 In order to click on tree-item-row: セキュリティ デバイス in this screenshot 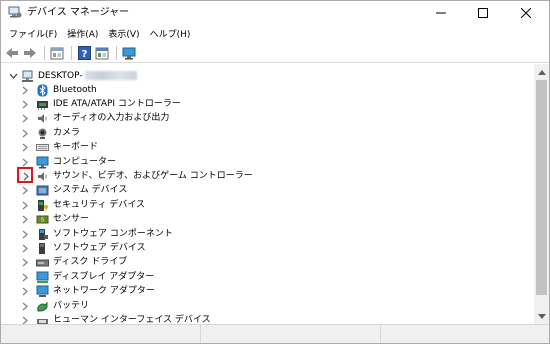, I will do `click(267, 205)`.